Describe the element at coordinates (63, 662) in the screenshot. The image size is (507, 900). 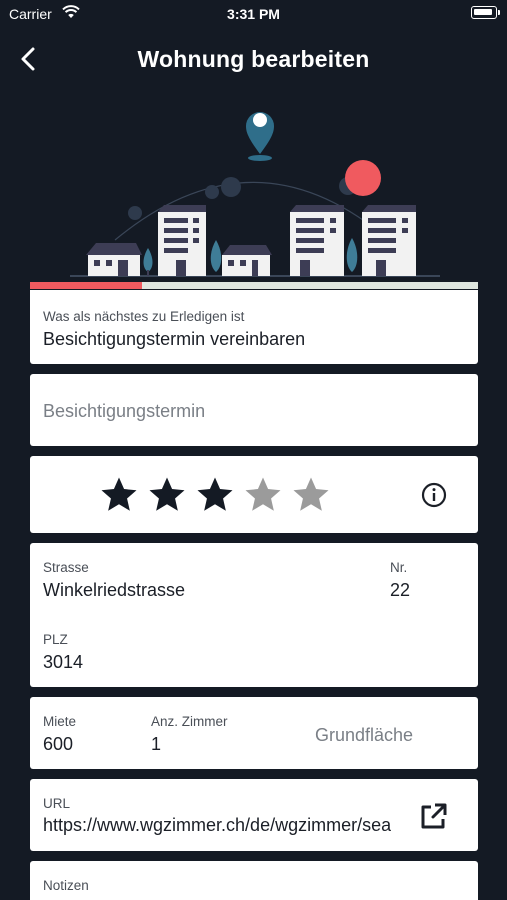
I see `plz-field: 3014` at that location.